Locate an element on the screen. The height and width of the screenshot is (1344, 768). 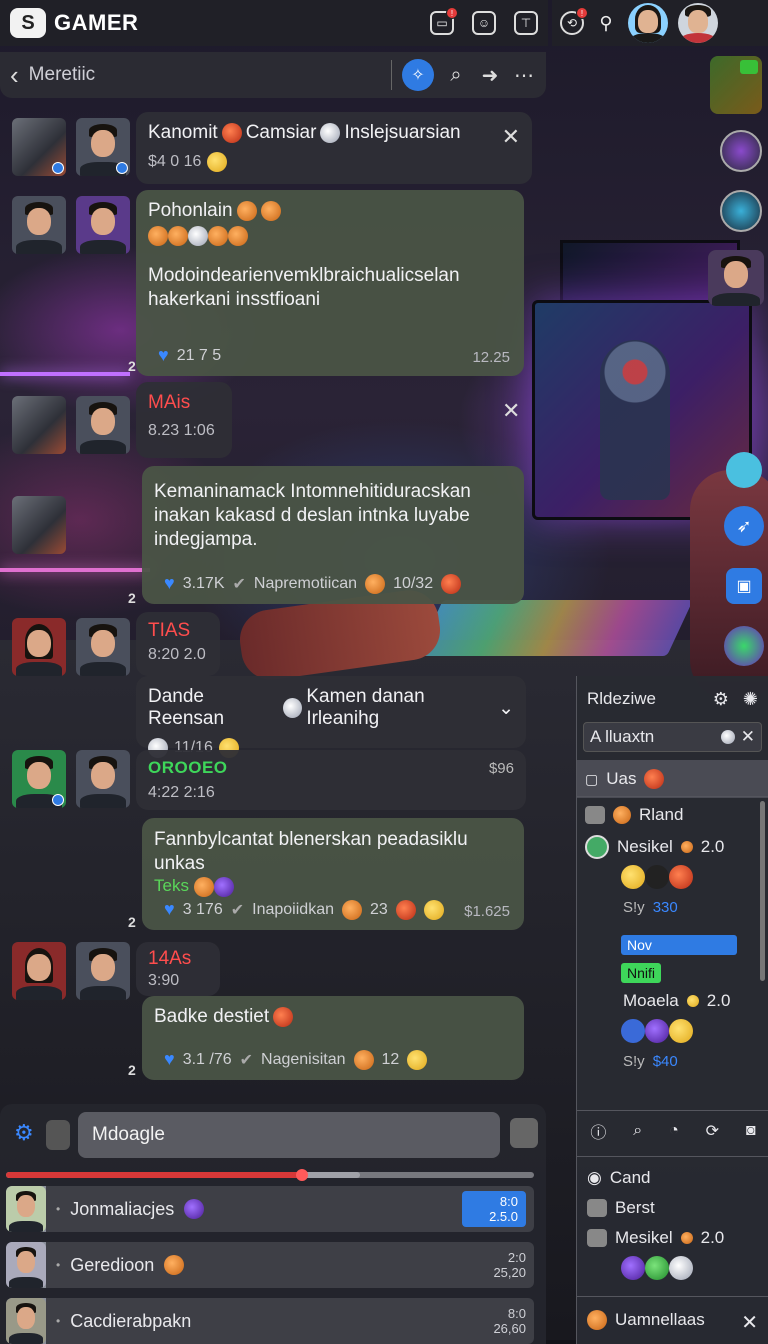
camera-icon: ◙ is located at coordinates (751, 1131).